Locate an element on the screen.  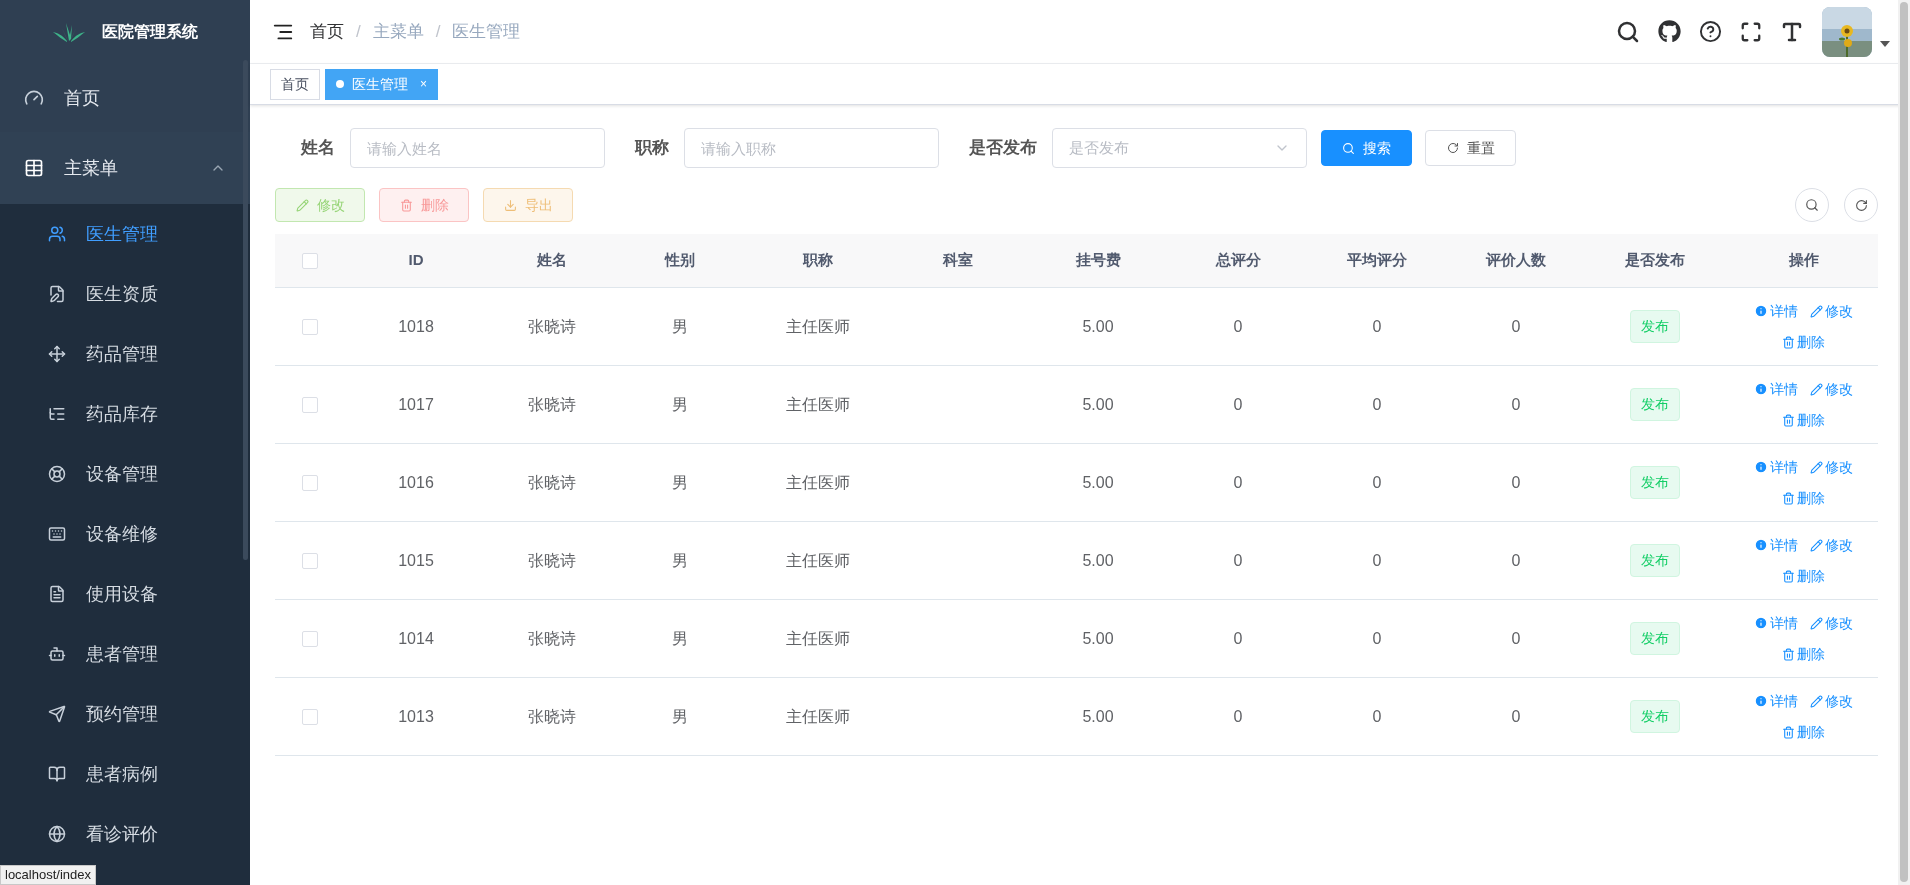
sidebar-subitem: 药品库存 is located at coordinates (125, 414).